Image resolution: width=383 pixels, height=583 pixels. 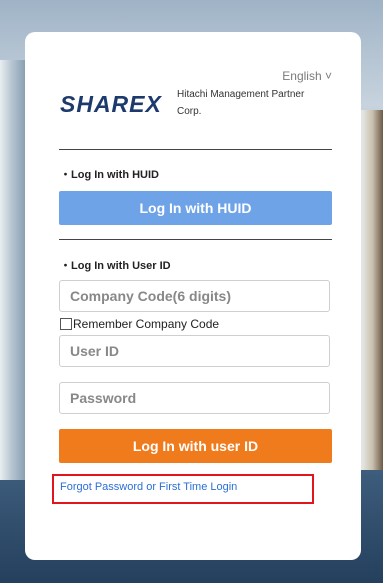 What do you see at coordinates (189, 111) in the screenshot?
I see `company-name-line2: Corp.` at bounding box center [189, 111].